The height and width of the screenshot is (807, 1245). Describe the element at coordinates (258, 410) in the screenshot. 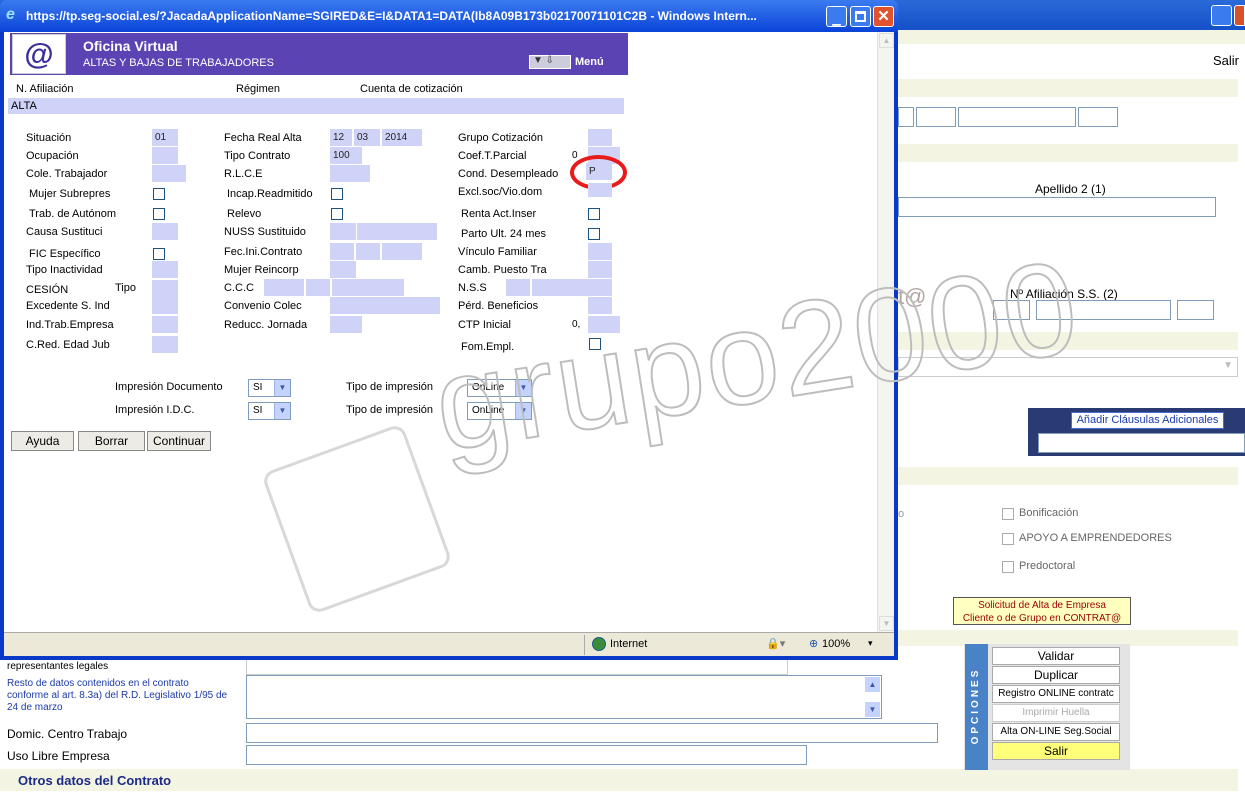

I see `impresion-idc-value: SI` at that location.